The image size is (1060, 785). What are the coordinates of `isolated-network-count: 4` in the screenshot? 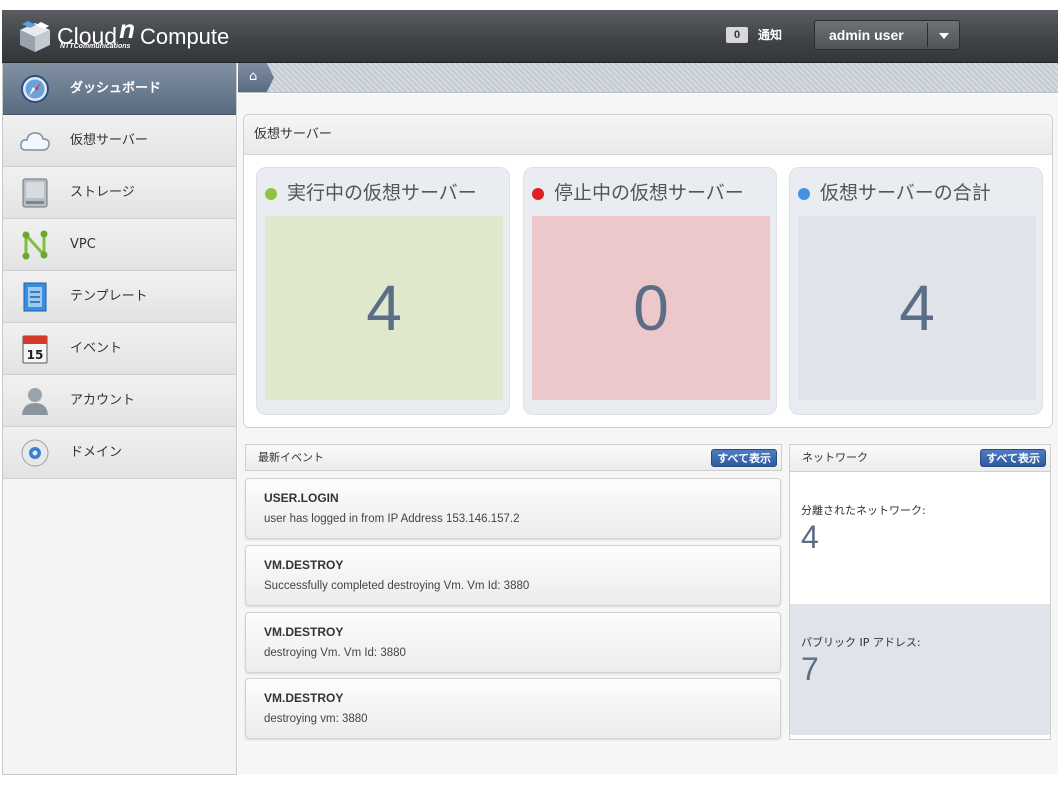 It's located at (810, 537).